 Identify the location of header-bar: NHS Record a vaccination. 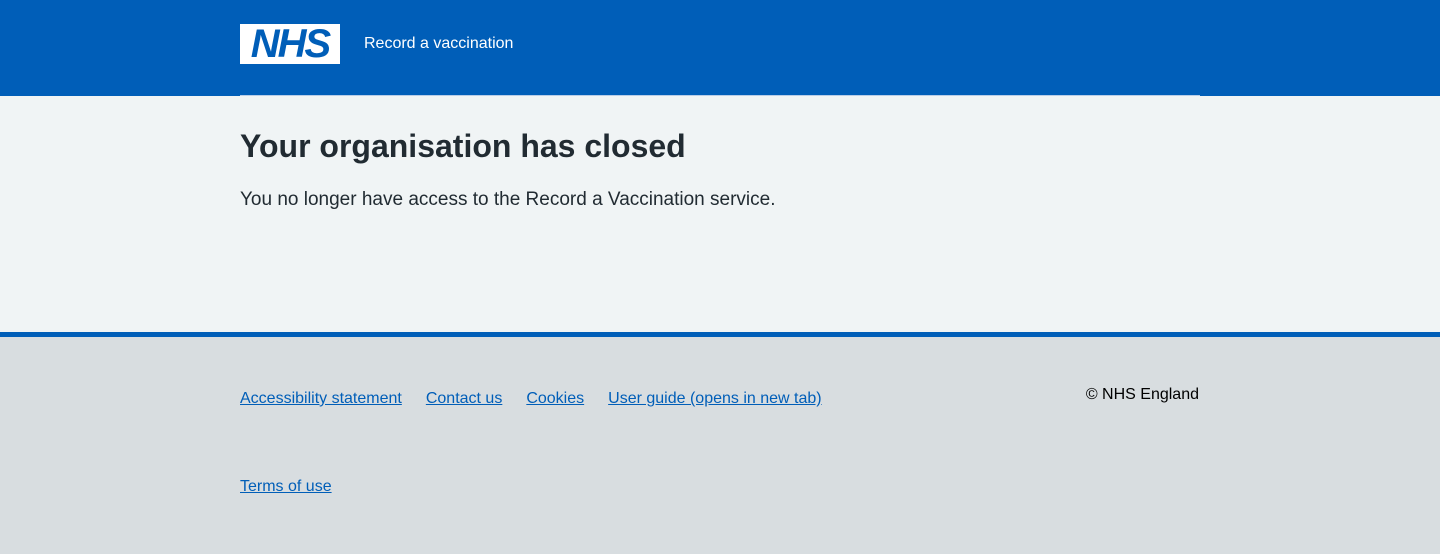
(376, 44).